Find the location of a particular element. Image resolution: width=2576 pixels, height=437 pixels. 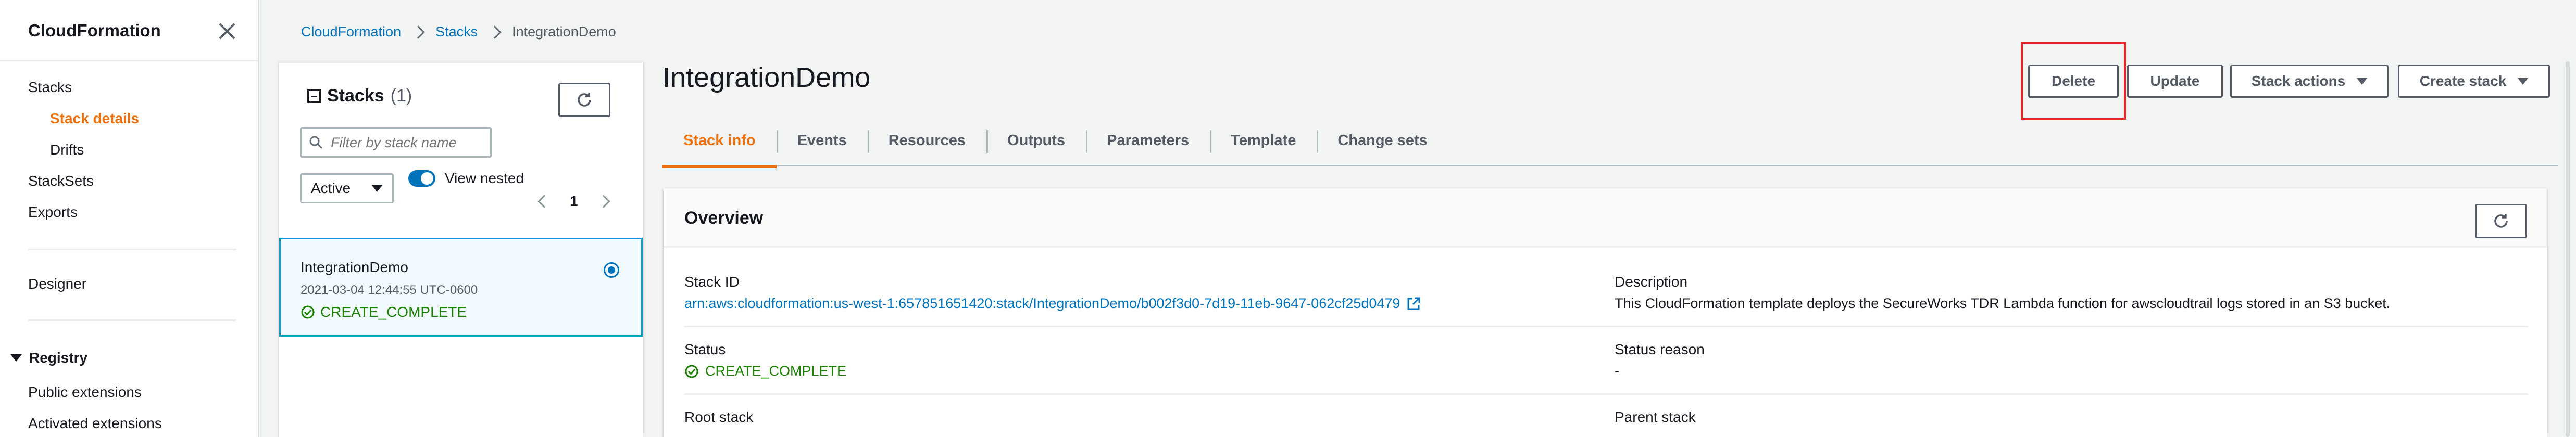

status-reason-label: Status reason is located at coordinates (1660, 349).